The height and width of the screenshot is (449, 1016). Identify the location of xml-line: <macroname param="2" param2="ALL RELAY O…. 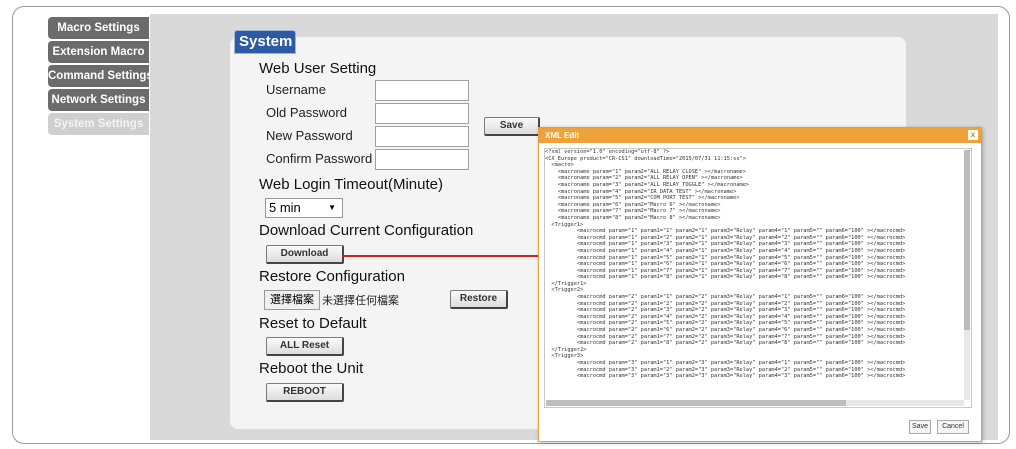
(644, 178).